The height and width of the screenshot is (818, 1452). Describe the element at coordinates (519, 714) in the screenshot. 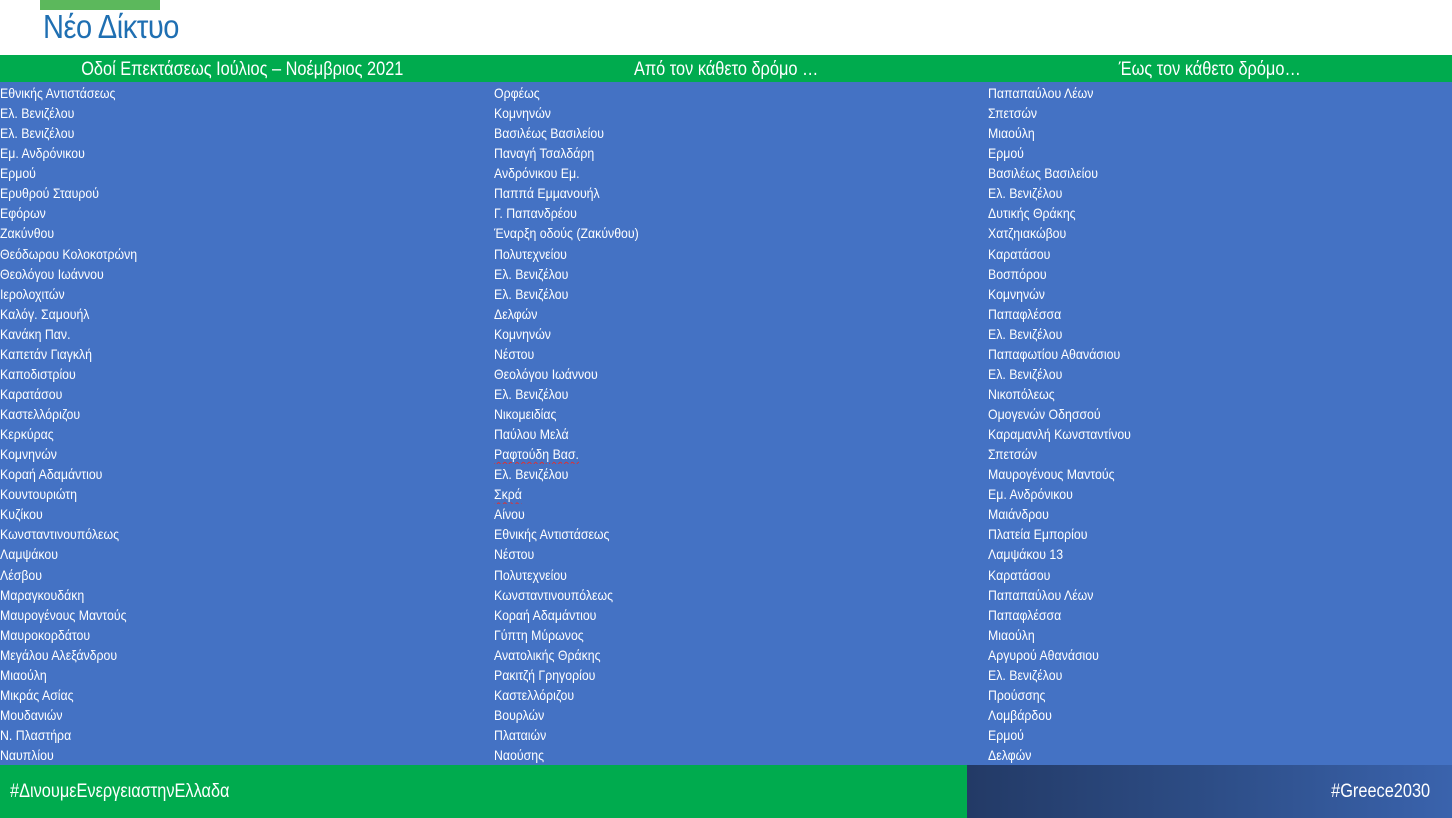

I see `cell-from-street: Βουρλών` at that location.